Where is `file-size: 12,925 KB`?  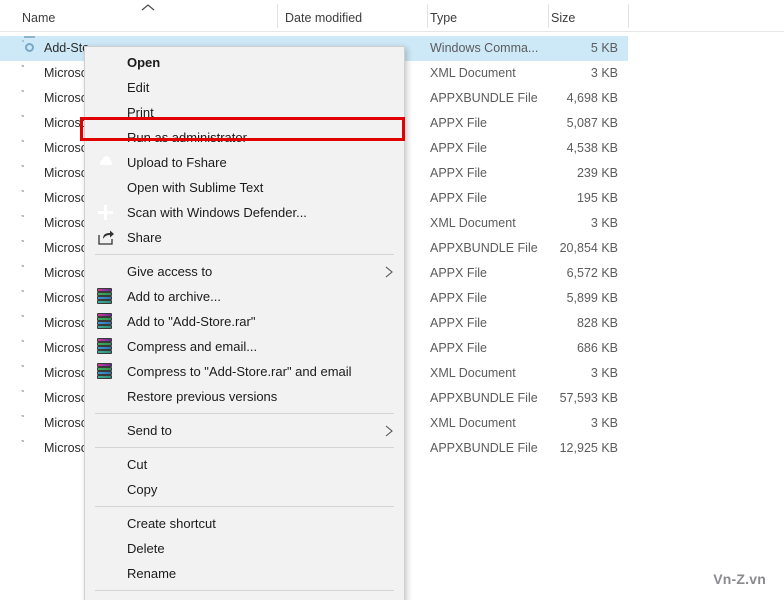 file-size: 12,925 KB is located at coordinates (588, 448).